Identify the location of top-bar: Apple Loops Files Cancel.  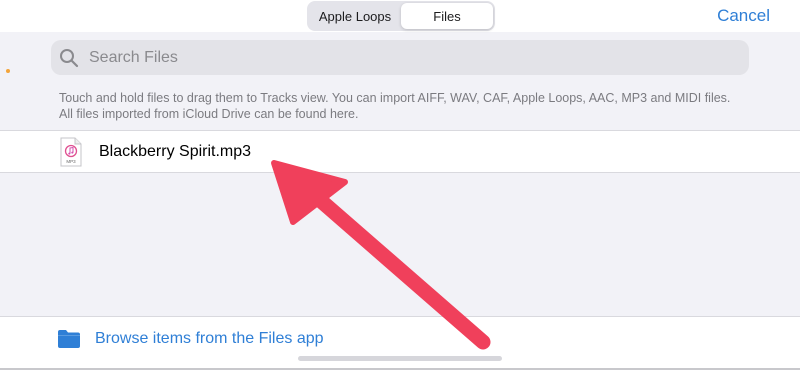
(400, 16).